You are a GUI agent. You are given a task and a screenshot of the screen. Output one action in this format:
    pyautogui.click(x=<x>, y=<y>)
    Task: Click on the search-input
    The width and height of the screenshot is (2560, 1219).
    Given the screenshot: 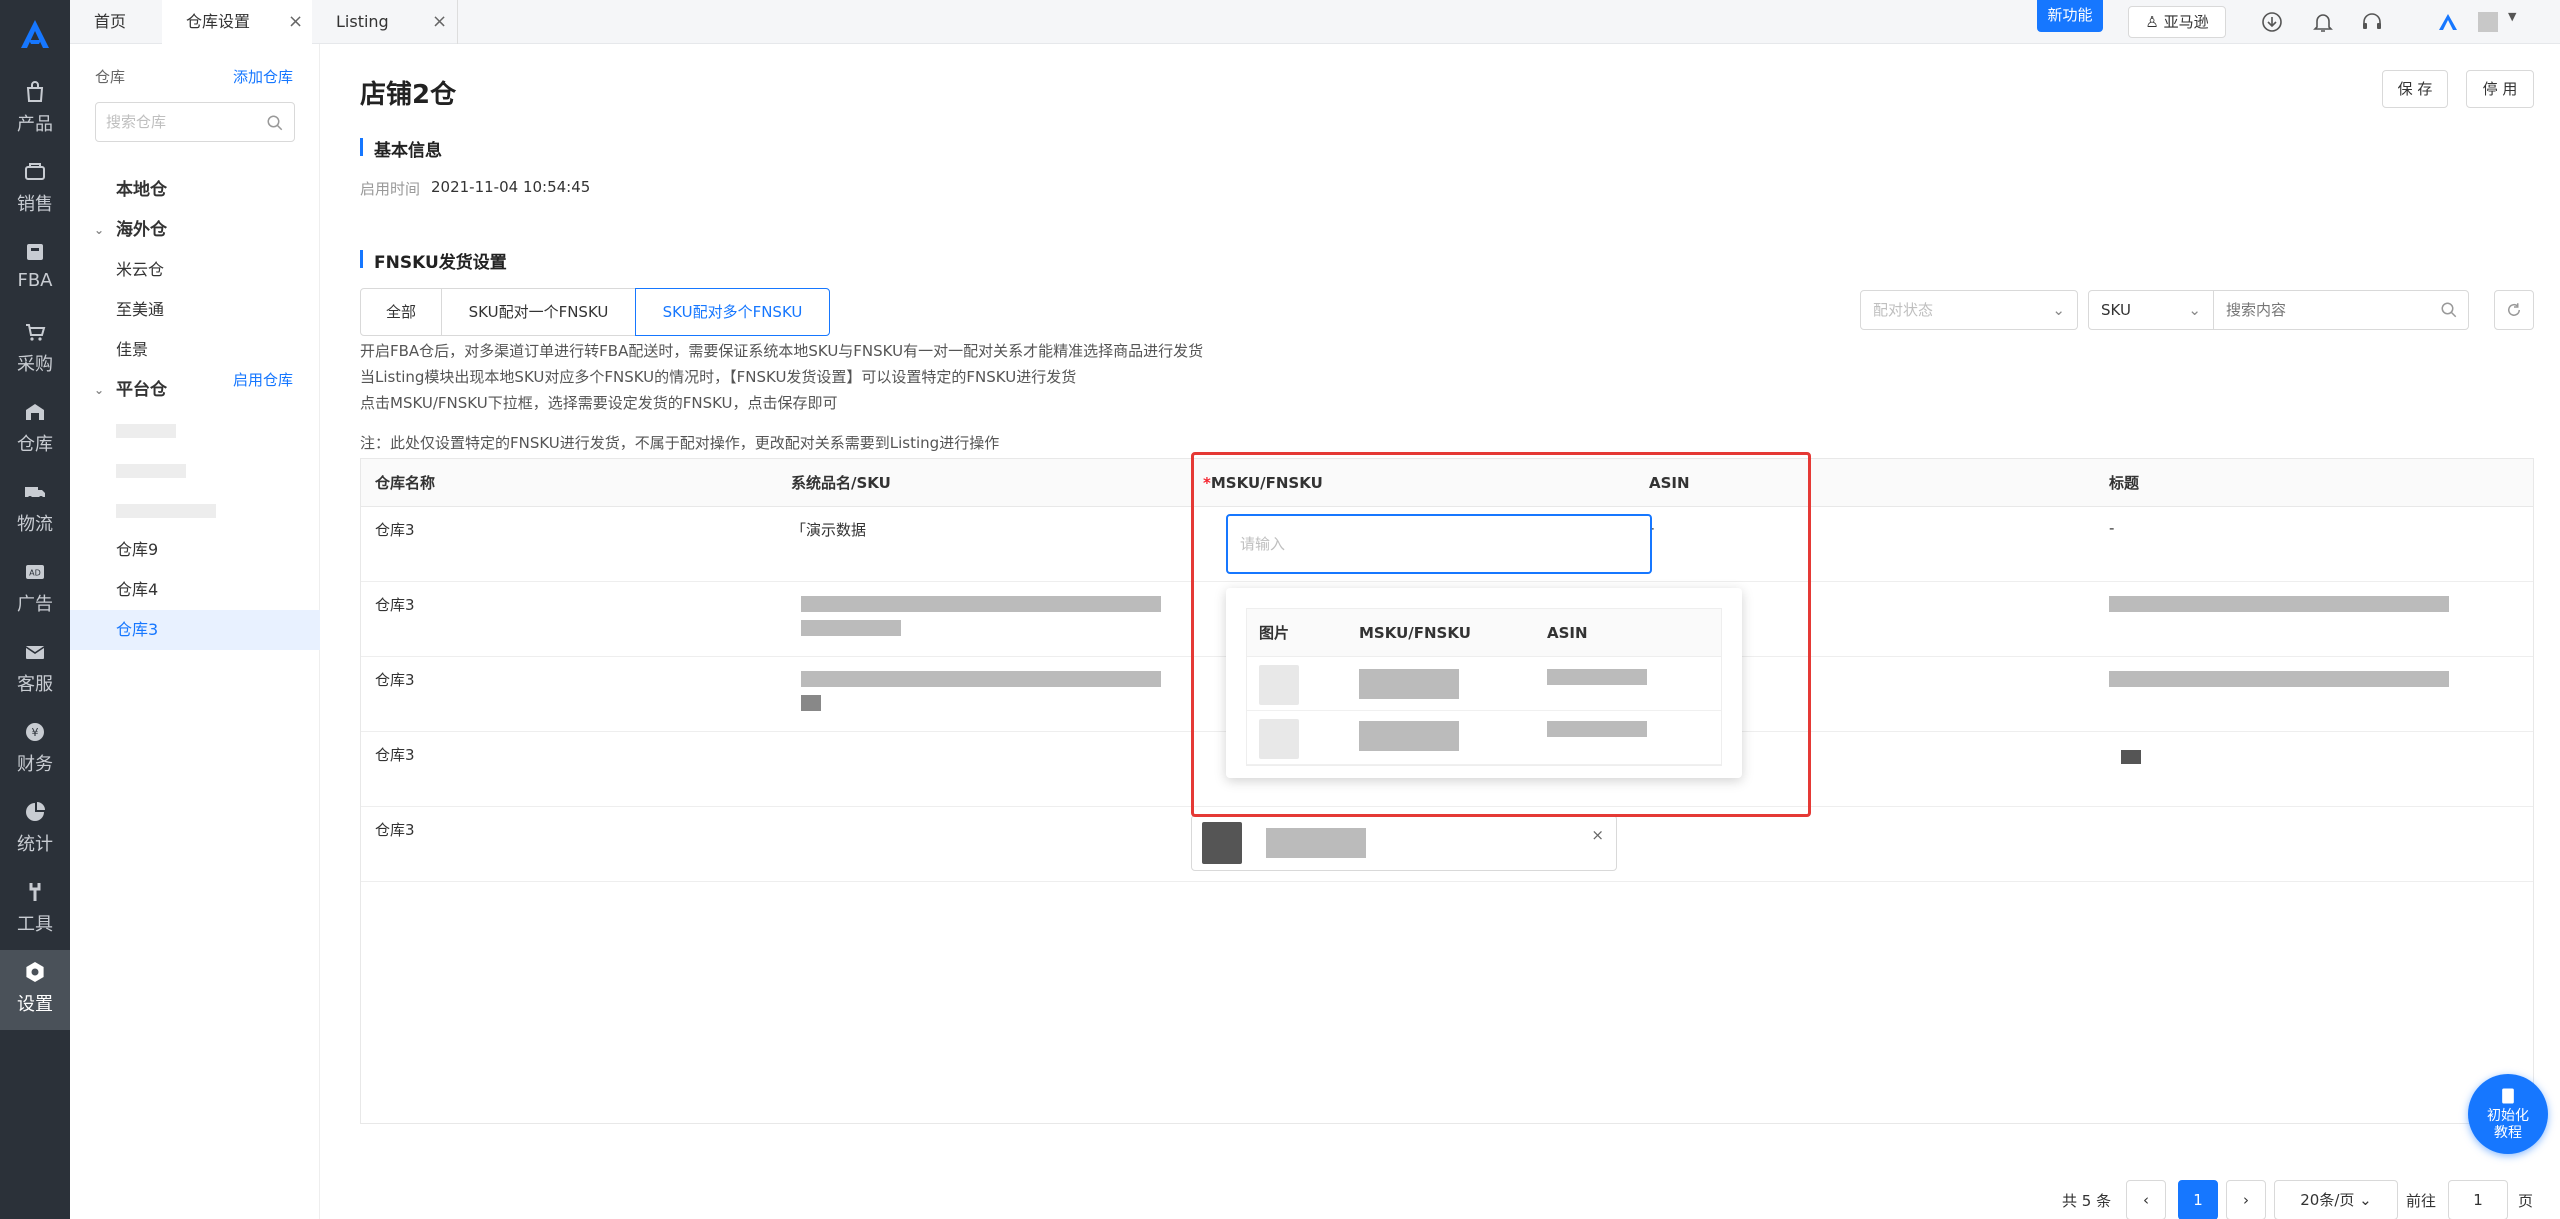 What is the action you would take?
    pyautogui.click(x=2331, y=310)
    